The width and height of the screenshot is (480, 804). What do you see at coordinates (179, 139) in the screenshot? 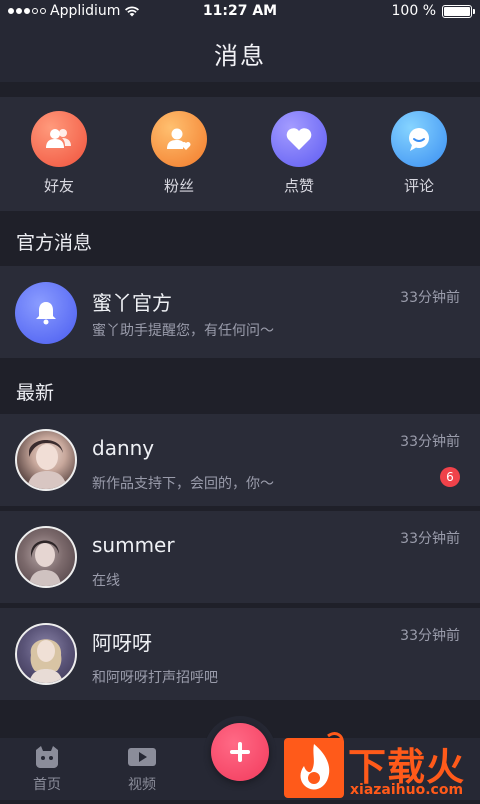
I see `fans-icon` at bounding box center [179, 139].